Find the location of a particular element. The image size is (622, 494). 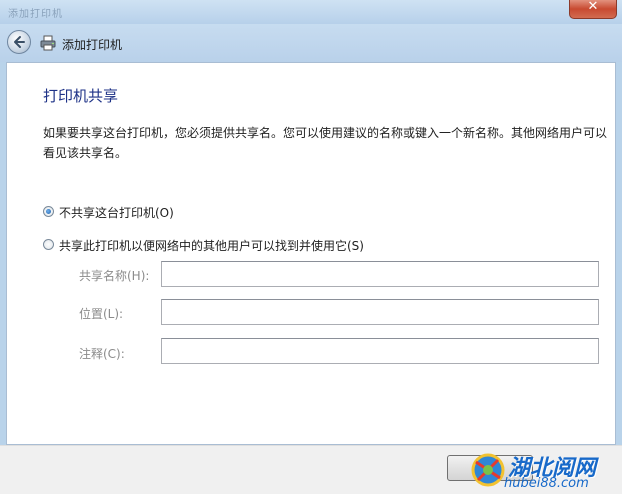

back-button is located at coordinates (19, 42).